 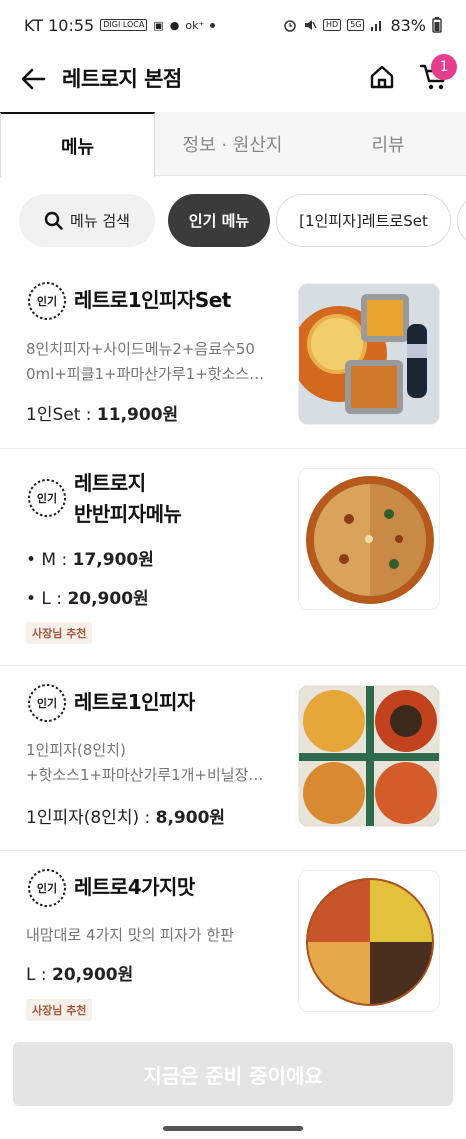 I want to click on home-gesture-handle, so click(x=233, y=1128).